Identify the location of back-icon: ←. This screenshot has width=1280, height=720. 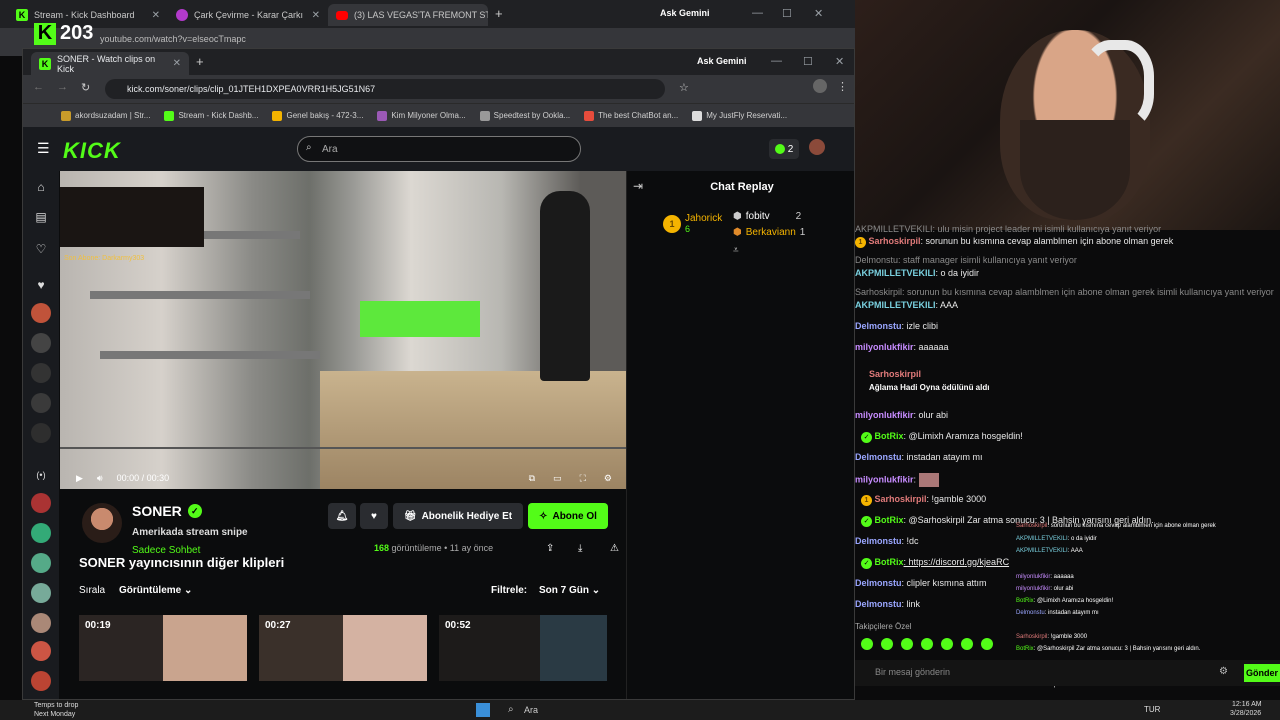
(38, 87).